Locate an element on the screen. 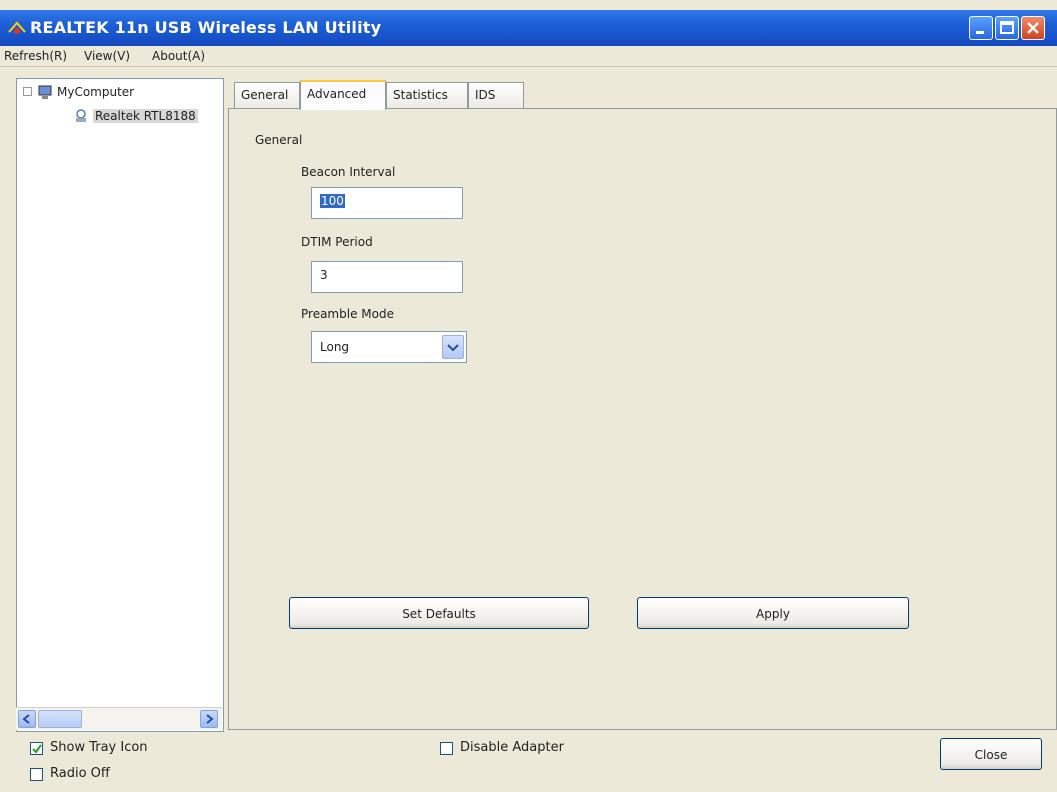  tree-label-adapter: Realtek RTL8188 is located at coordinates (145, 116).